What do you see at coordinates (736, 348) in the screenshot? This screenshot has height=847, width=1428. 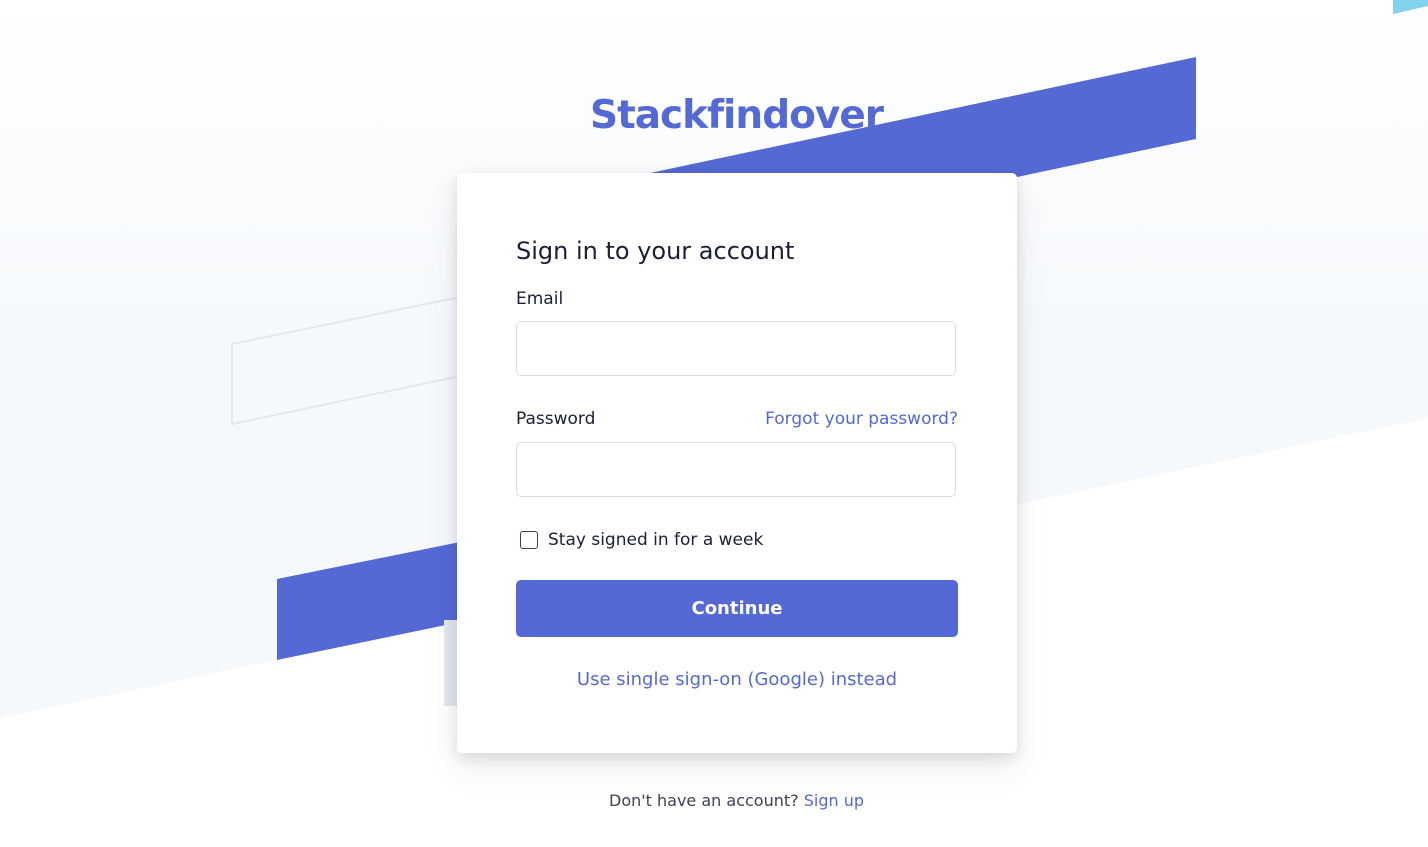 I see `email-input` at bounding box center [736, 348].